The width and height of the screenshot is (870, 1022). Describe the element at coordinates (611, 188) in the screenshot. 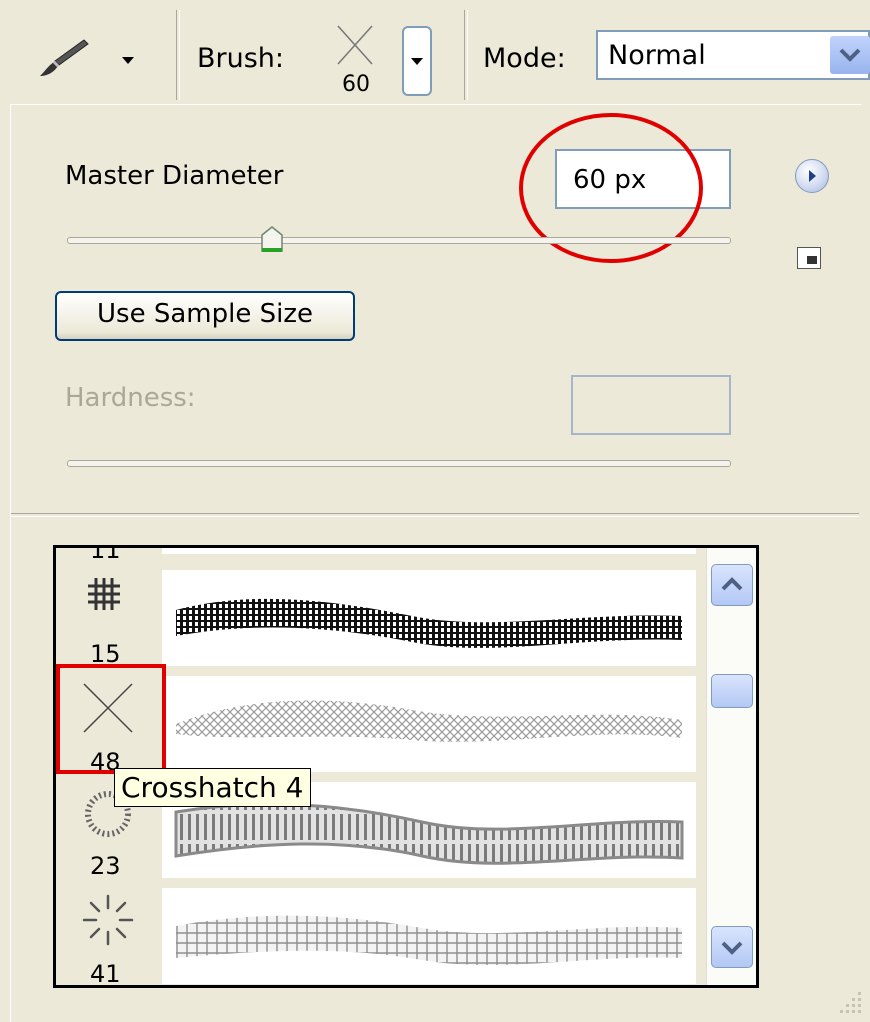

I see `annotation-circle` at that location.